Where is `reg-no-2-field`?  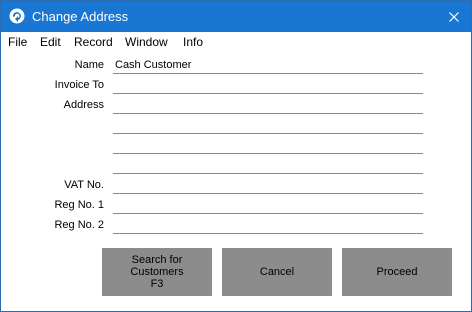
reg-no-2-field is located at coordinates (268, 225).